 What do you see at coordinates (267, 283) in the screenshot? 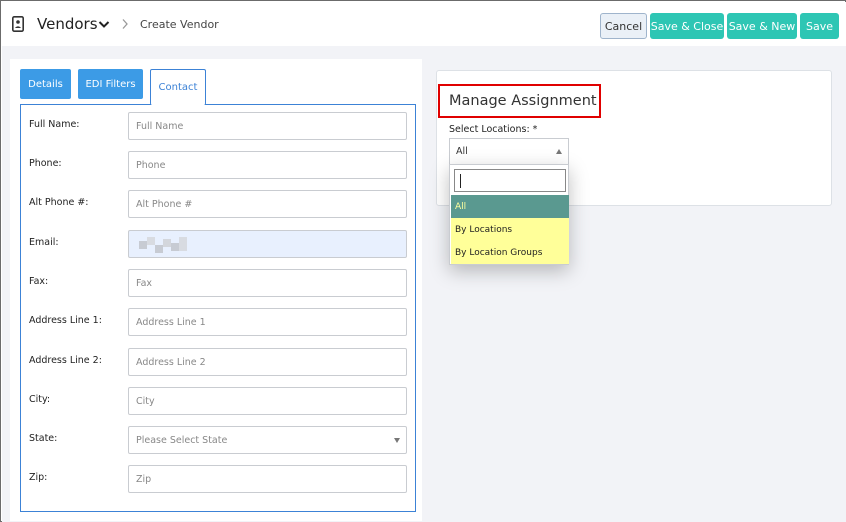
I see `fax-input: Fax` at bounding box center [267, 283].